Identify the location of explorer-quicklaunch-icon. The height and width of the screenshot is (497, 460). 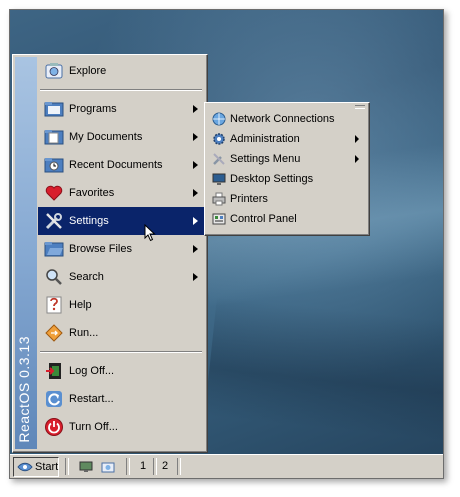
(108, 466).